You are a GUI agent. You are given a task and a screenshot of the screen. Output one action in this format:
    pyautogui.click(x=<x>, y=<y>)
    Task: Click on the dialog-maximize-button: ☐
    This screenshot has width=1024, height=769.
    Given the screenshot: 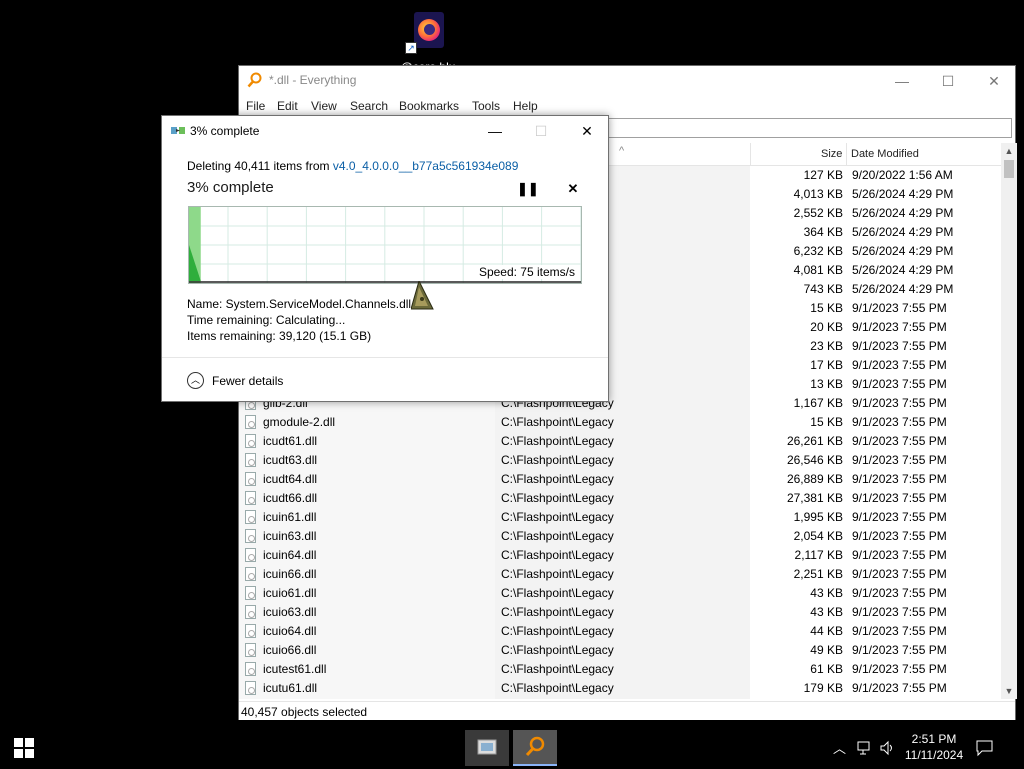 What is the action you would take?
    pyautogui.click(x=541, y=131)
    